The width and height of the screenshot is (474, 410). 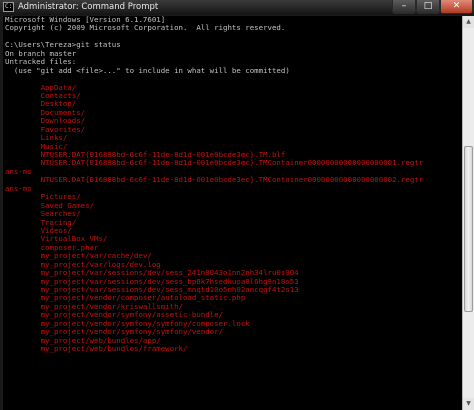 What do you see at coordinates (96, 349) in the screenshot?
I see `console-line: my_project/web/bundles/framework/` at bounding box center [96, 349].